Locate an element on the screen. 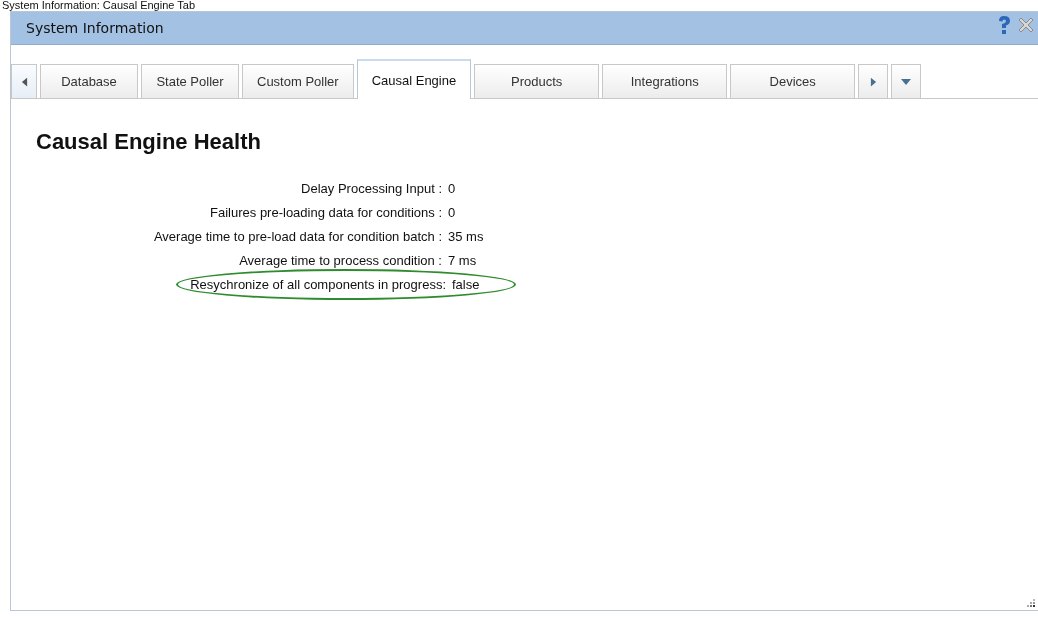  caption: System Information: Causal Engine Tab is located at coordinates (98, 5).